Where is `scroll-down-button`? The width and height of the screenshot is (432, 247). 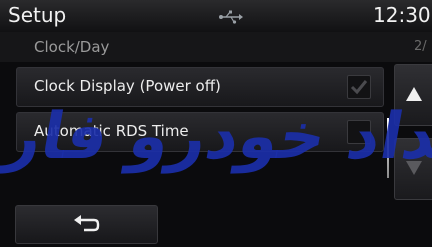 scroll-down-button is located at coordinates (413, 169).